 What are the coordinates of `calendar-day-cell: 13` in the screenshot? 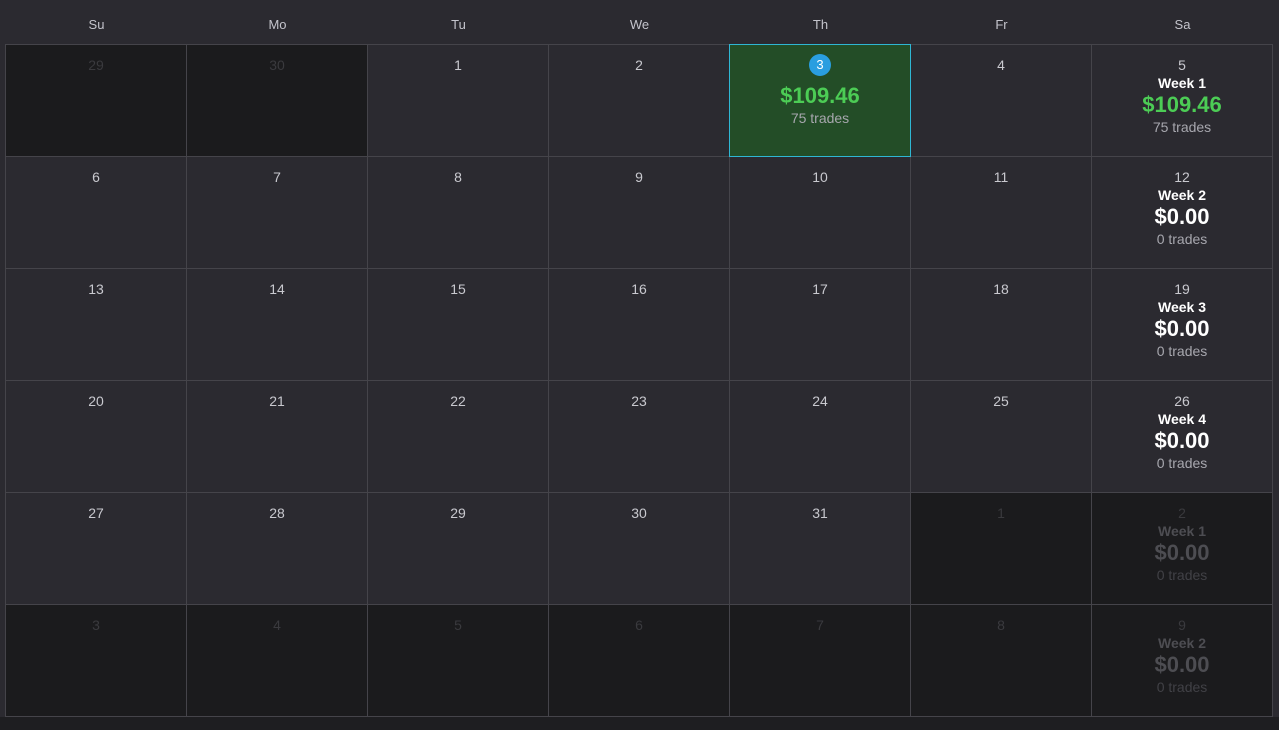 It's located at (96, 324).